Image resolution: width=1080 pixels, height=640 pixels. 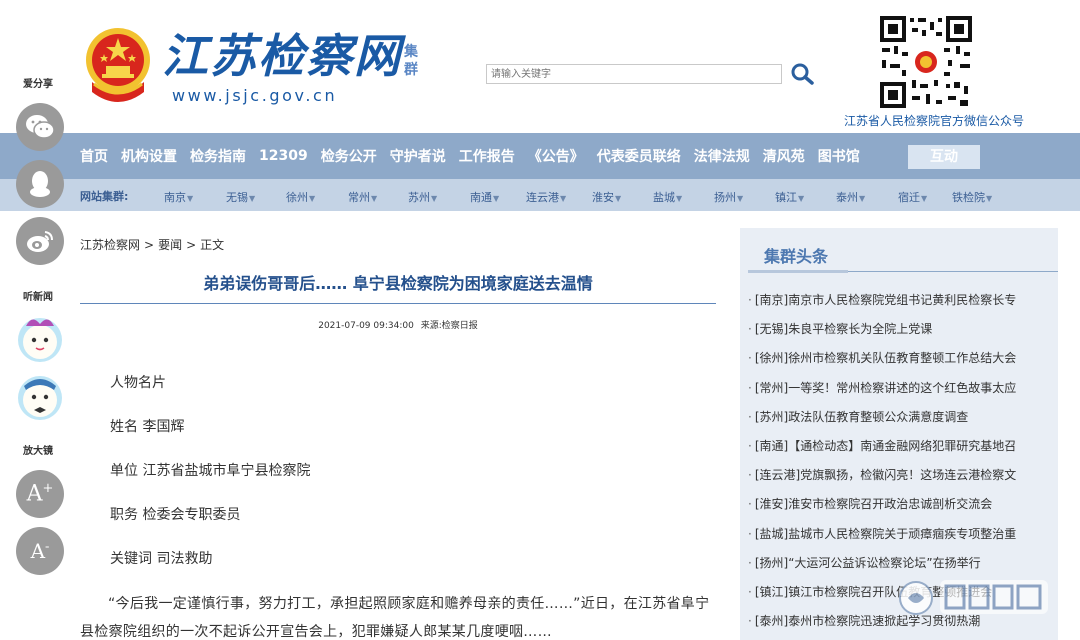 I want to click on headline-text: [常州]一等奖！常州检察讲述的这个红色故事太应, so click(x=885, y=387).